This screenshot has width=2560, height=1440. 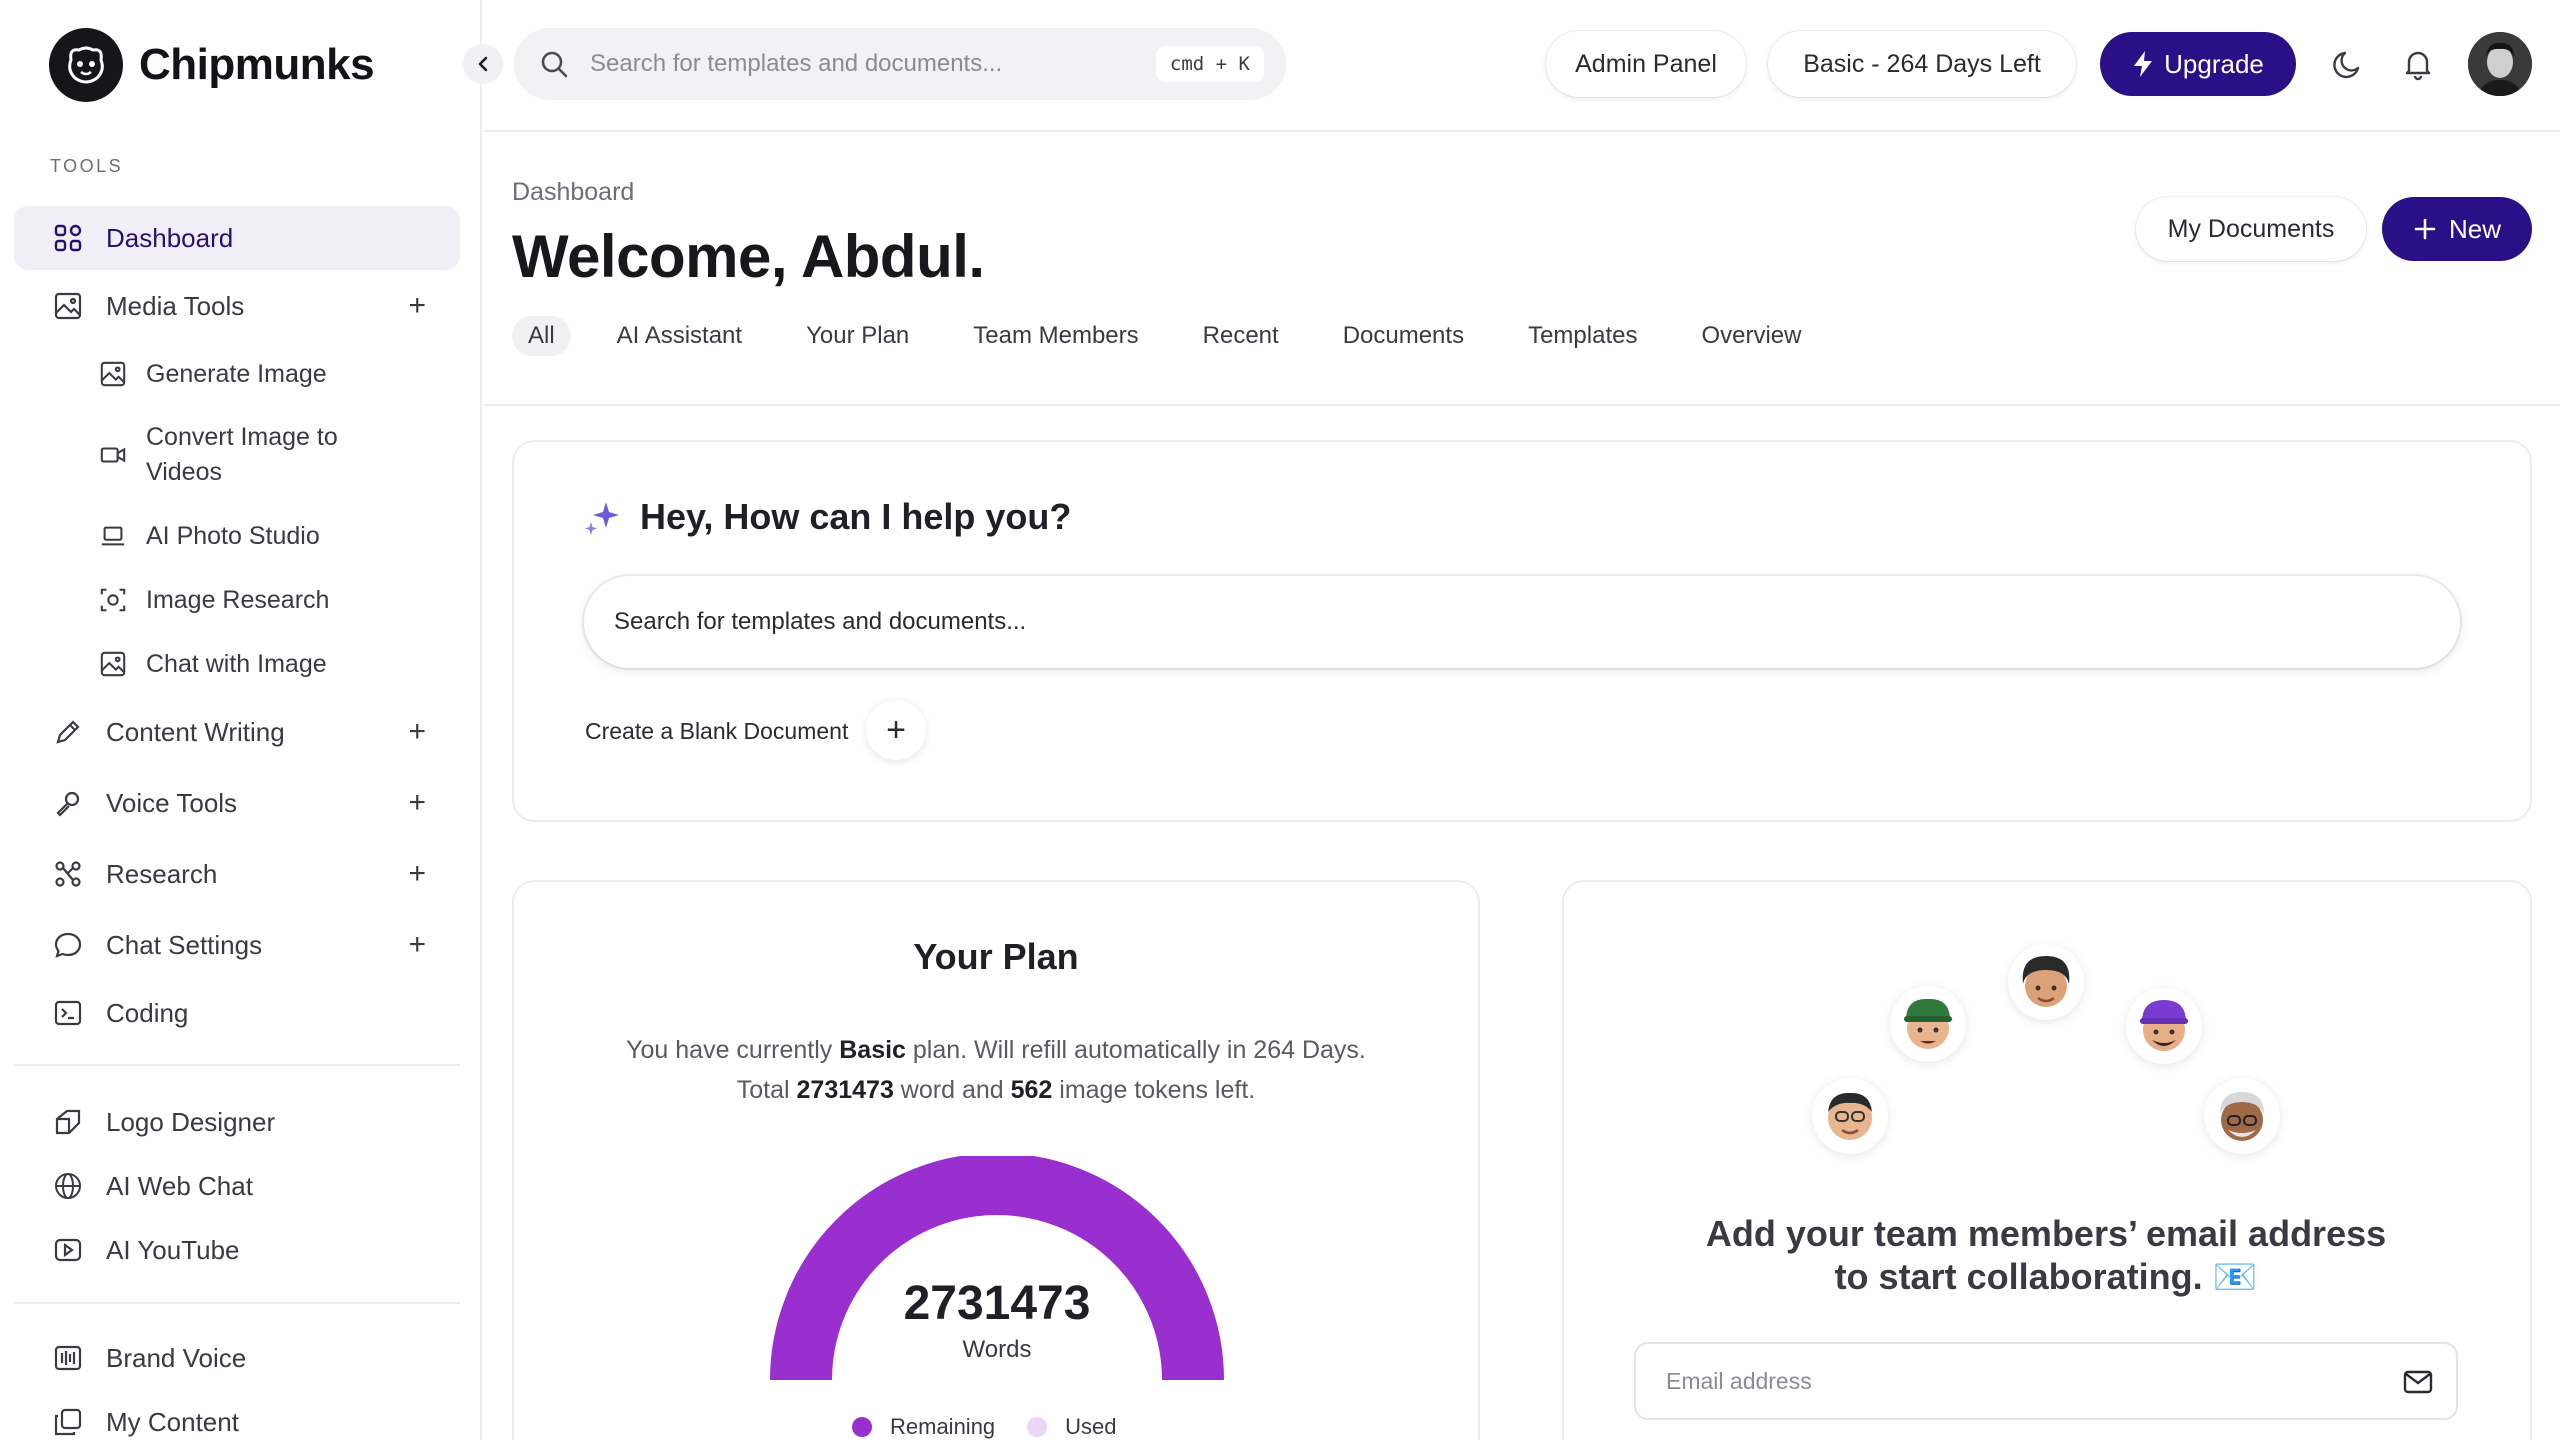 I want to click on gauge-label: Words, so click(x=997, y=1349).